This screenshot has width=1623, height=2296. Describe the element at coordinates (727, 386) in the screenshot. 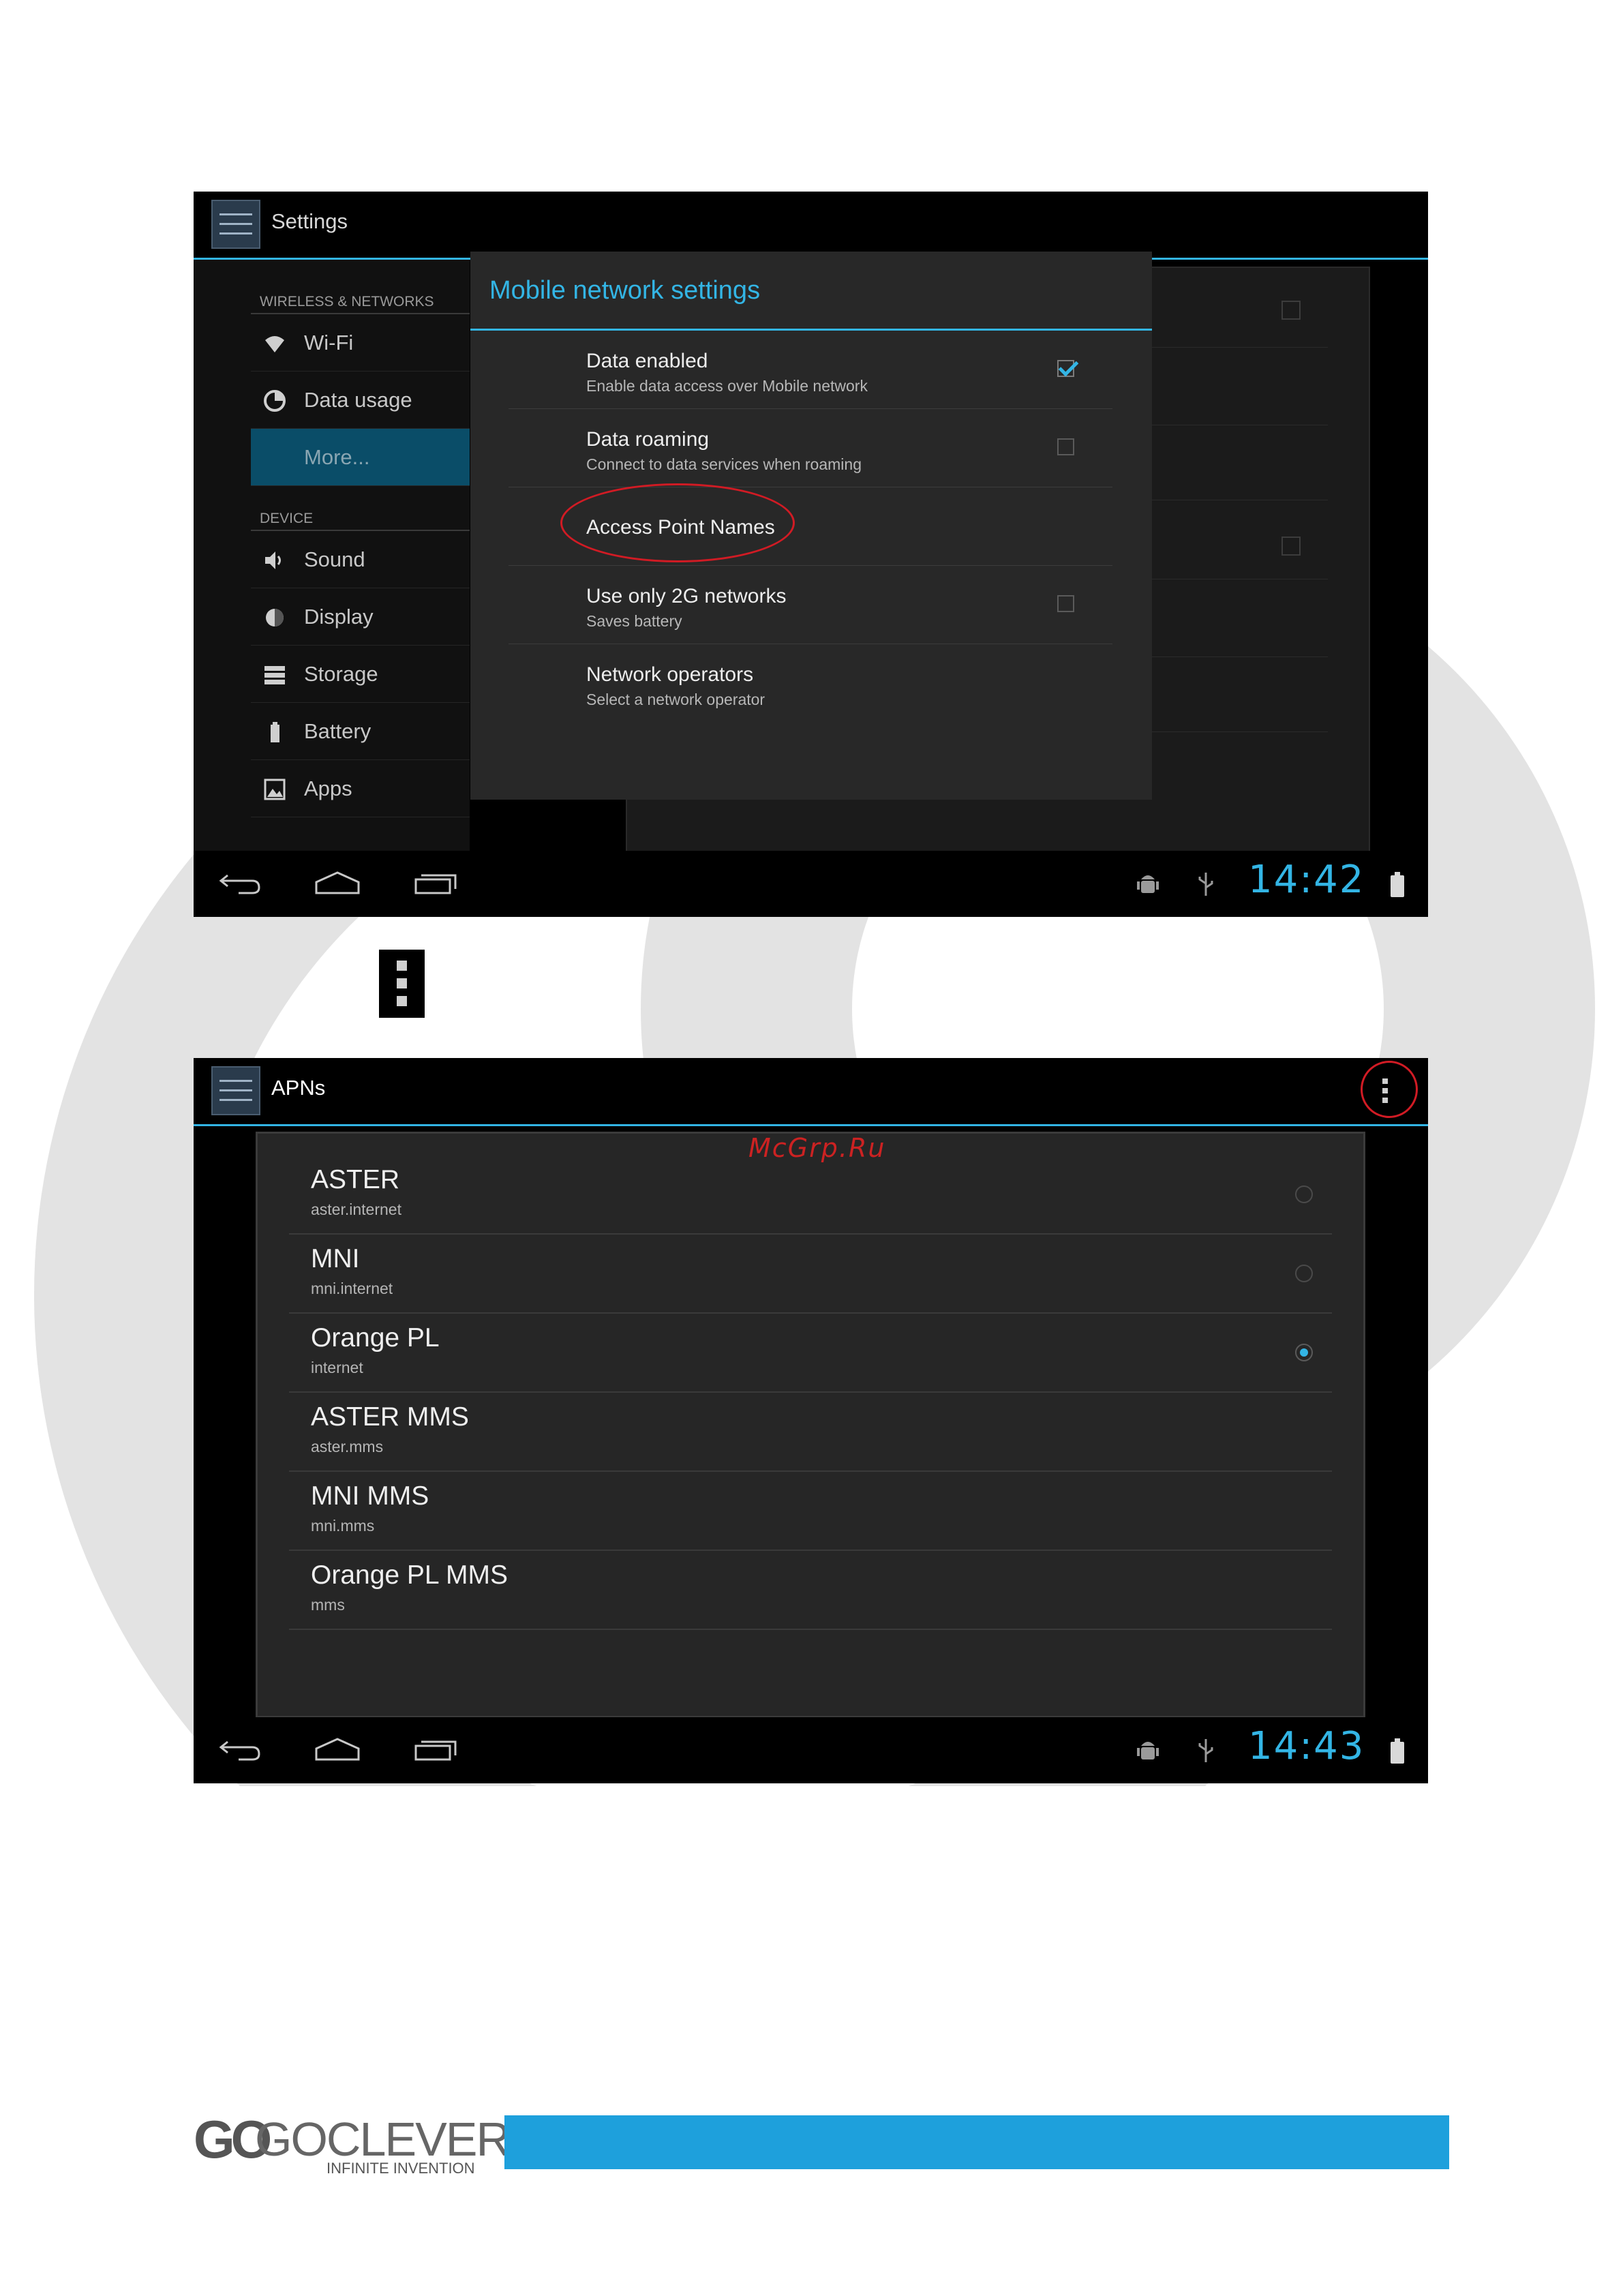

I see `setting-summary: Enable data access over Mobile network` at that location.